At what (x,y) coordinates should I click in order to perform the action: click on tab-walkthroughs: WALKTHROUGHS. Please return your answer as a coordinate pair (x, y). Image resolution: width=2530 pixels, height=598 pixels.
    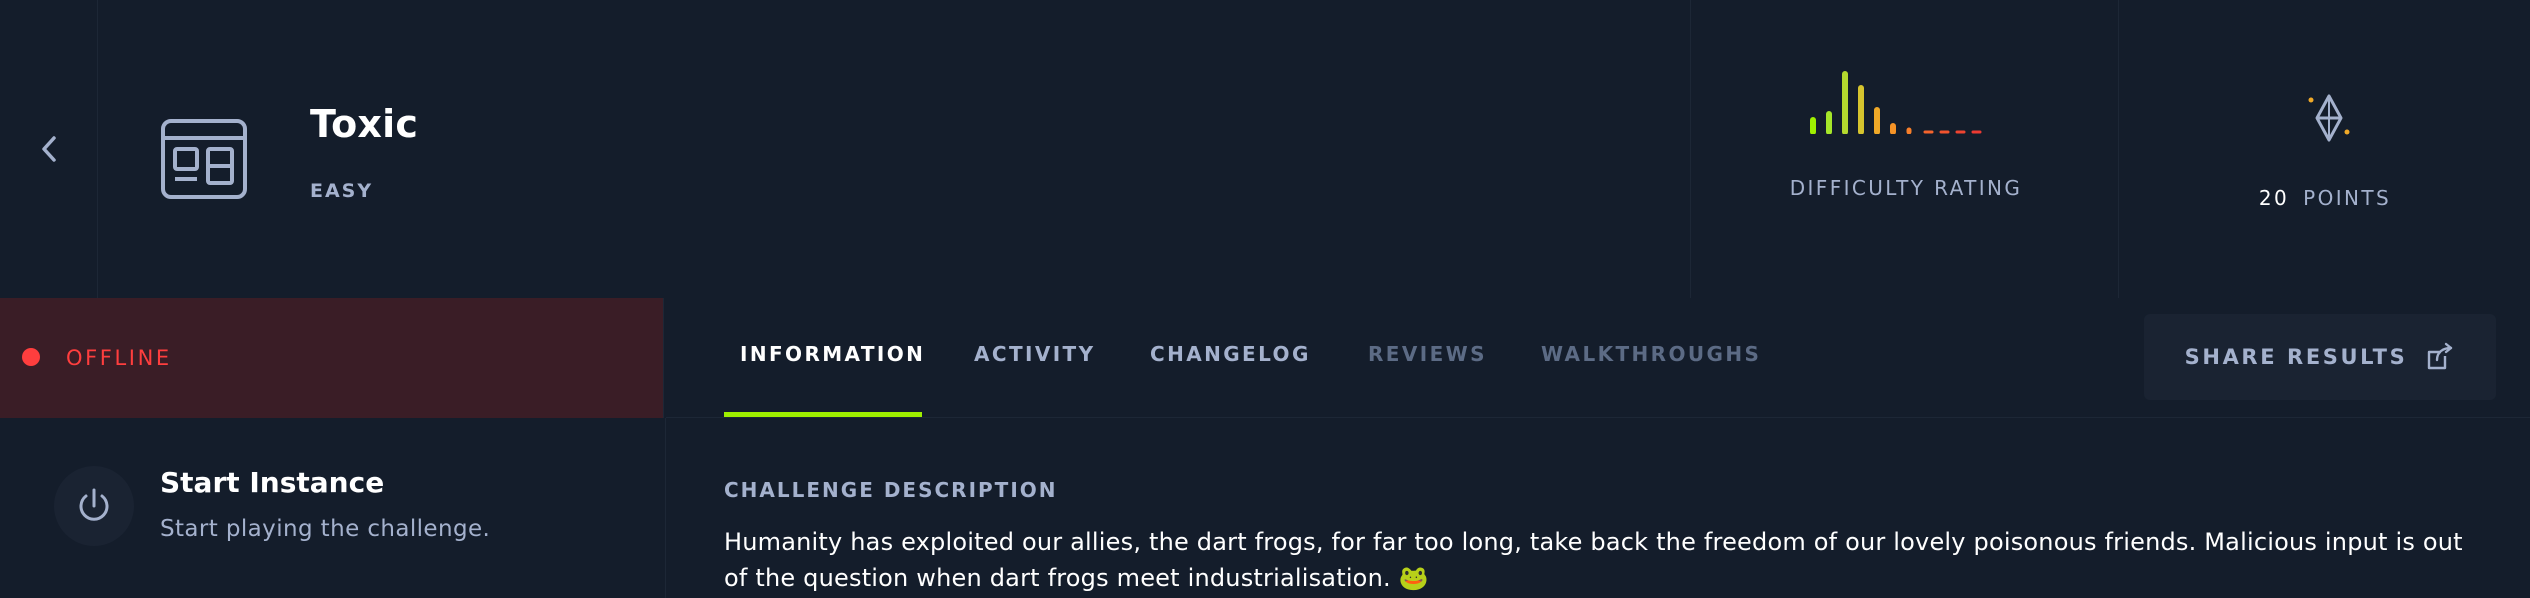
    Looking at the image, I should click on (1651, 354).